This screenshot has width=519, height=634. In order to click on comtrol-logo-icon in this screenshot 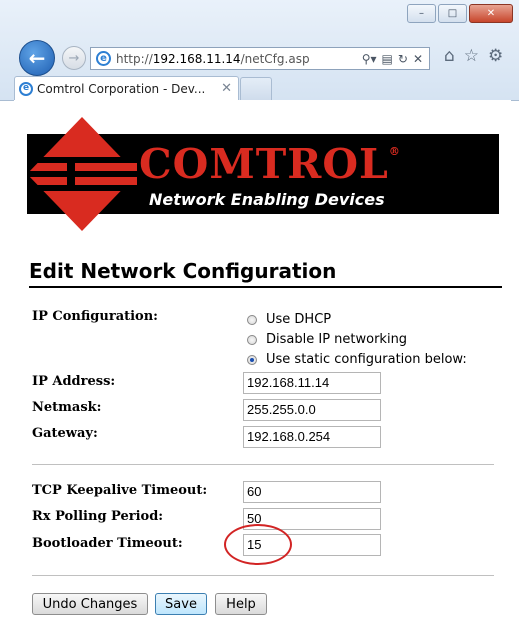, I will do `click(82, 174)`.